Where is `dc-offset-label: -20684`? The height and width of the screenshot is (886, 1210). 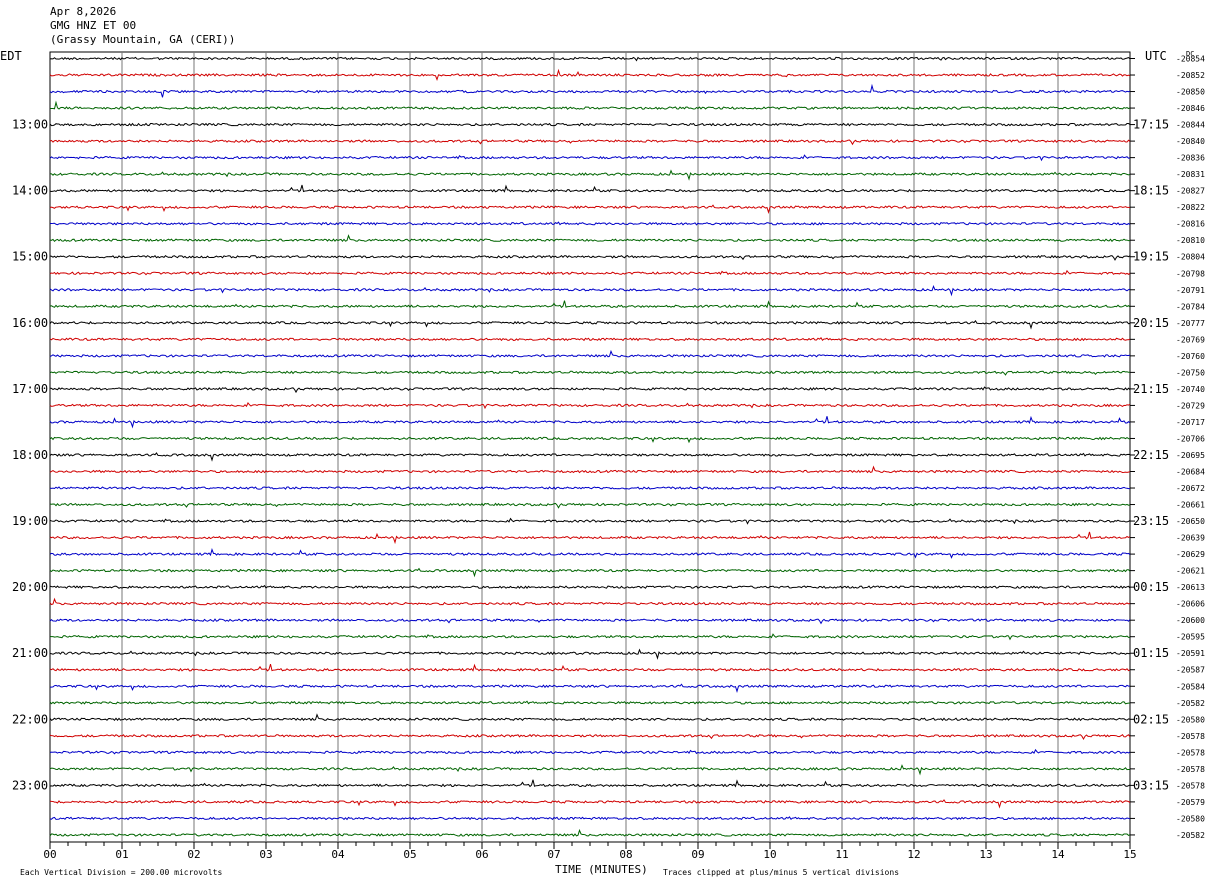
dc-offset-label: -20684 is located at coordinates (1190, 472).